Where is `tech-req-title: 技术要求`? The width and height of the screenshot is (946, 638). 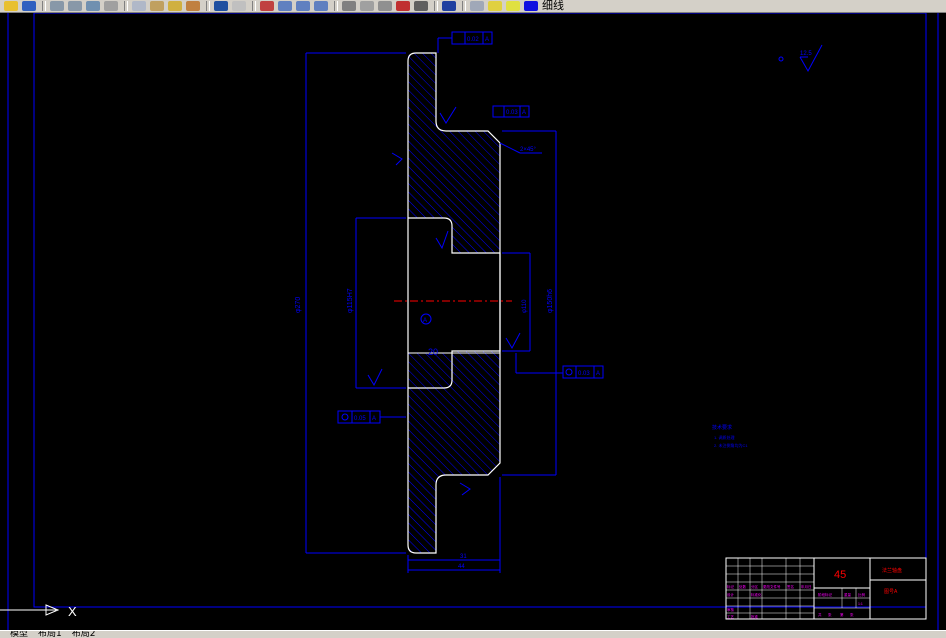 tech-req-title: 技术要求 is located at coordinates (722, 427).